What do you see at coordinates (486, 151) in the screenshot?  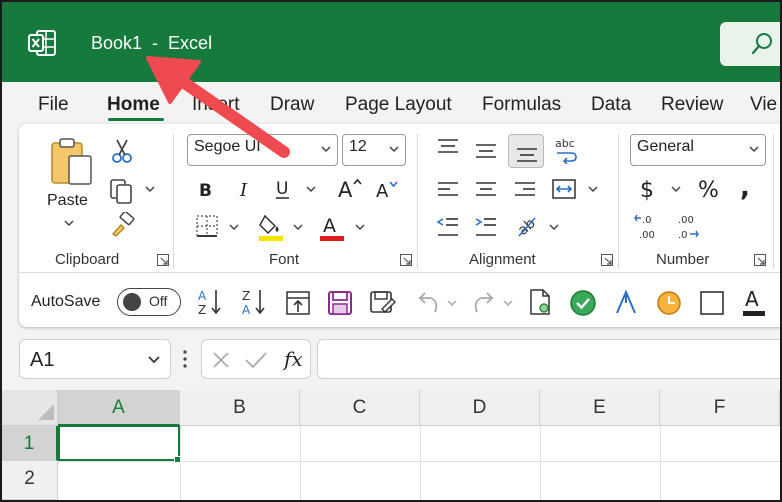 I see `middle-align-icon` at bounding box center [486, 151].